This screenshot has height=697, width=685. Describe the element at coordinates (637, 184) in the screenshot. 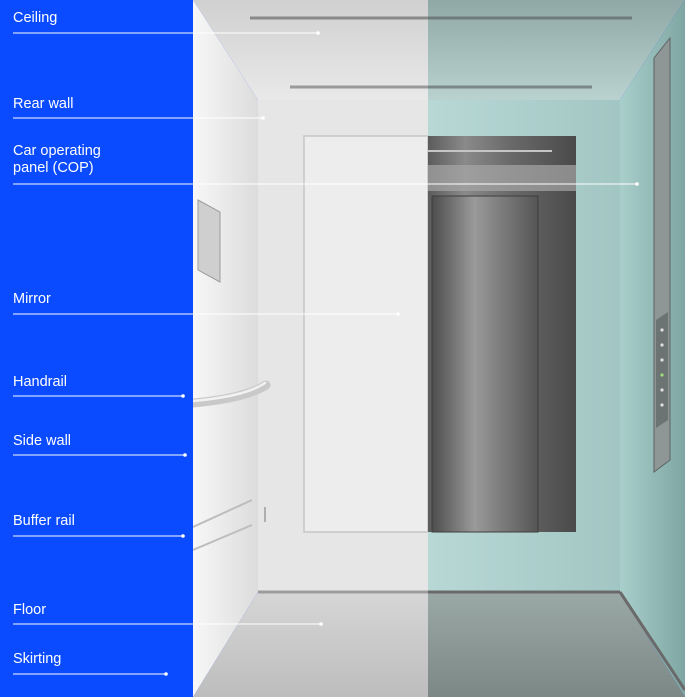

I see `leader-dot-cop` at that location.